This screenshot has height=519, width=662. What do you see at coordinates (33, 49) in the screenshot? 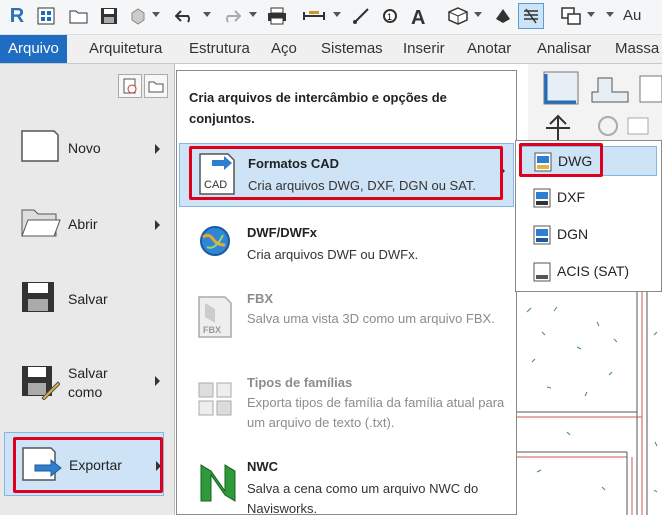
I see `tab-arquivo: Arquivo` at bounding box center [33, 49].